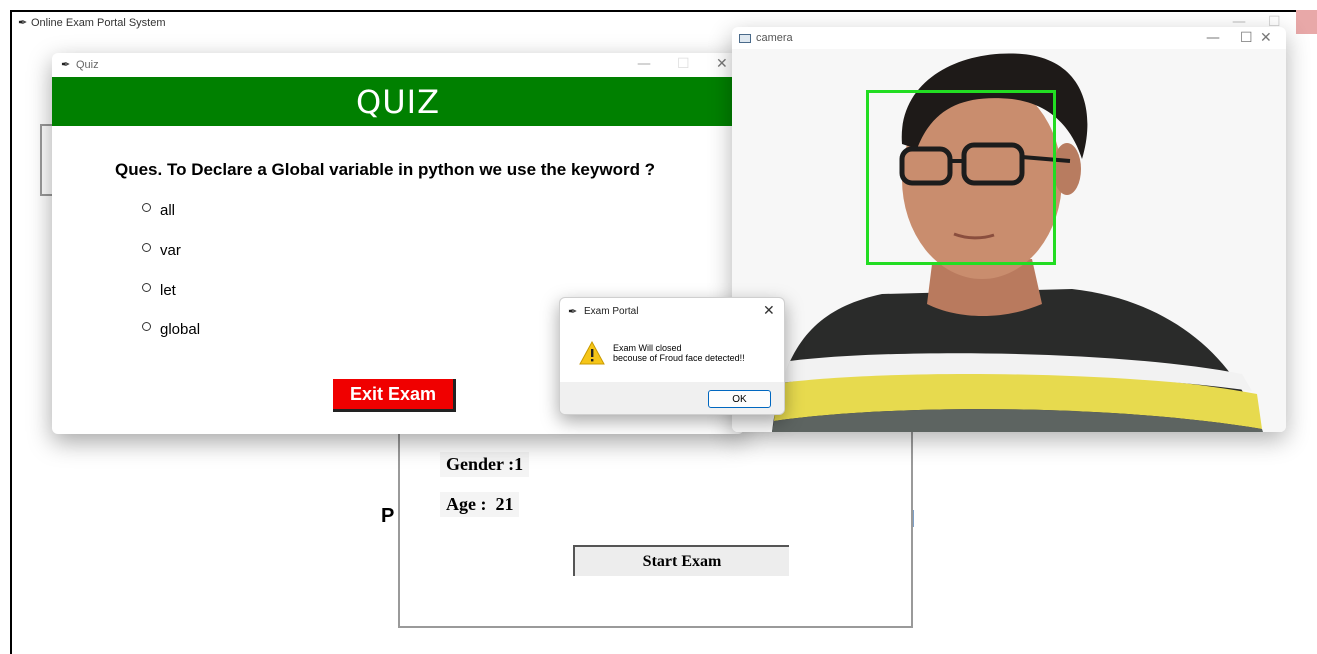 The height and width of the screenshot is (654, 1317). Describe the element at coordinates (1213, 38) in the screenshot. I see `camera-minimize-button: —` at that location.